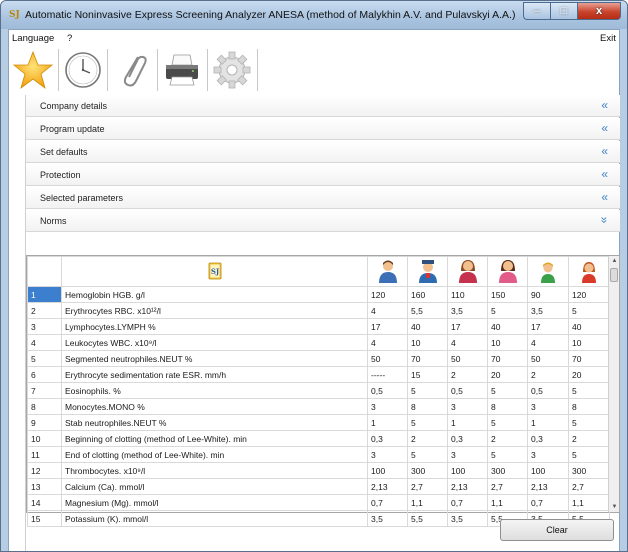 This screenshot has height=552, width=628. Describe the element at coordinates (318, 326) in the screenshot. I see `table-row: 3 Lymphocytes.LYMPH % 17 40 17 40 17 40` at that location.